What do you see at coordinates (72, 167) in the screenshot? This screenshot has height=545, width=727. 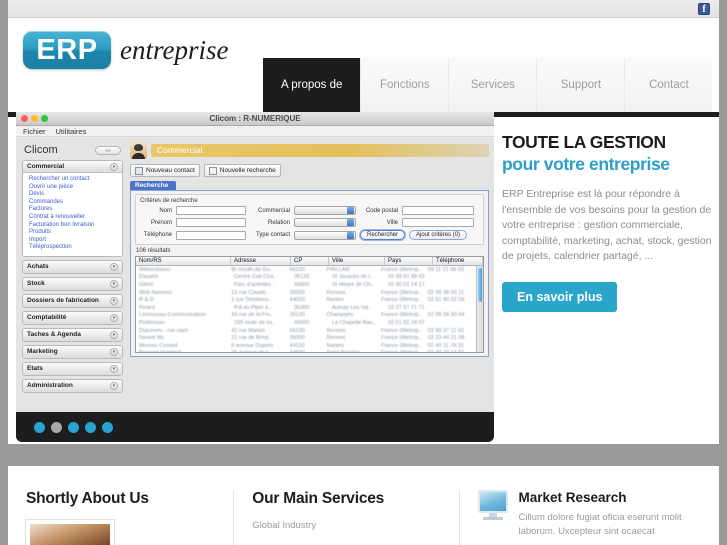 I see `sidebar-group-header-commercial: Commercial ▾` at bounding box center [72, 167].